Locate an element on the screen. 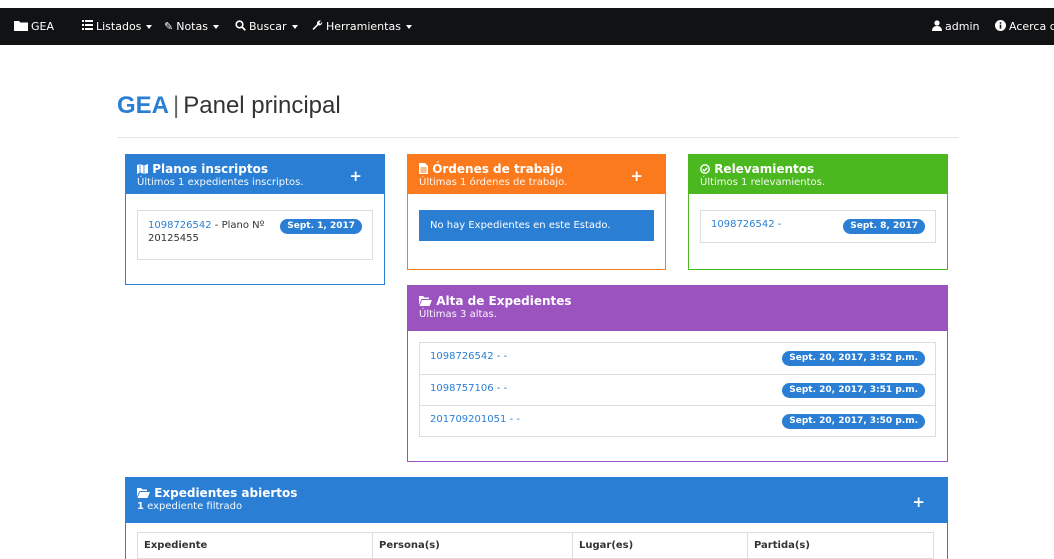 This screenshot has height=559, width=1054. column-header-lugares: Lugar(es) is located at coordinates (660, 545).